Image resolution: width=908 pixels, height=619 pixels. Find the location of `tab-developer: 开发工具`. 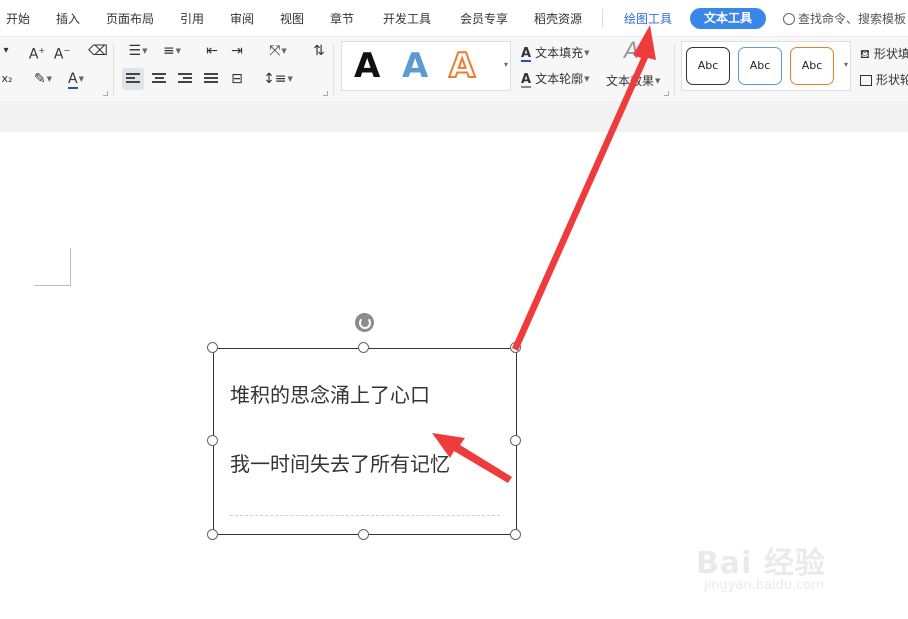

tab-developer: 开发工具 is located at coordinates (407, 18).